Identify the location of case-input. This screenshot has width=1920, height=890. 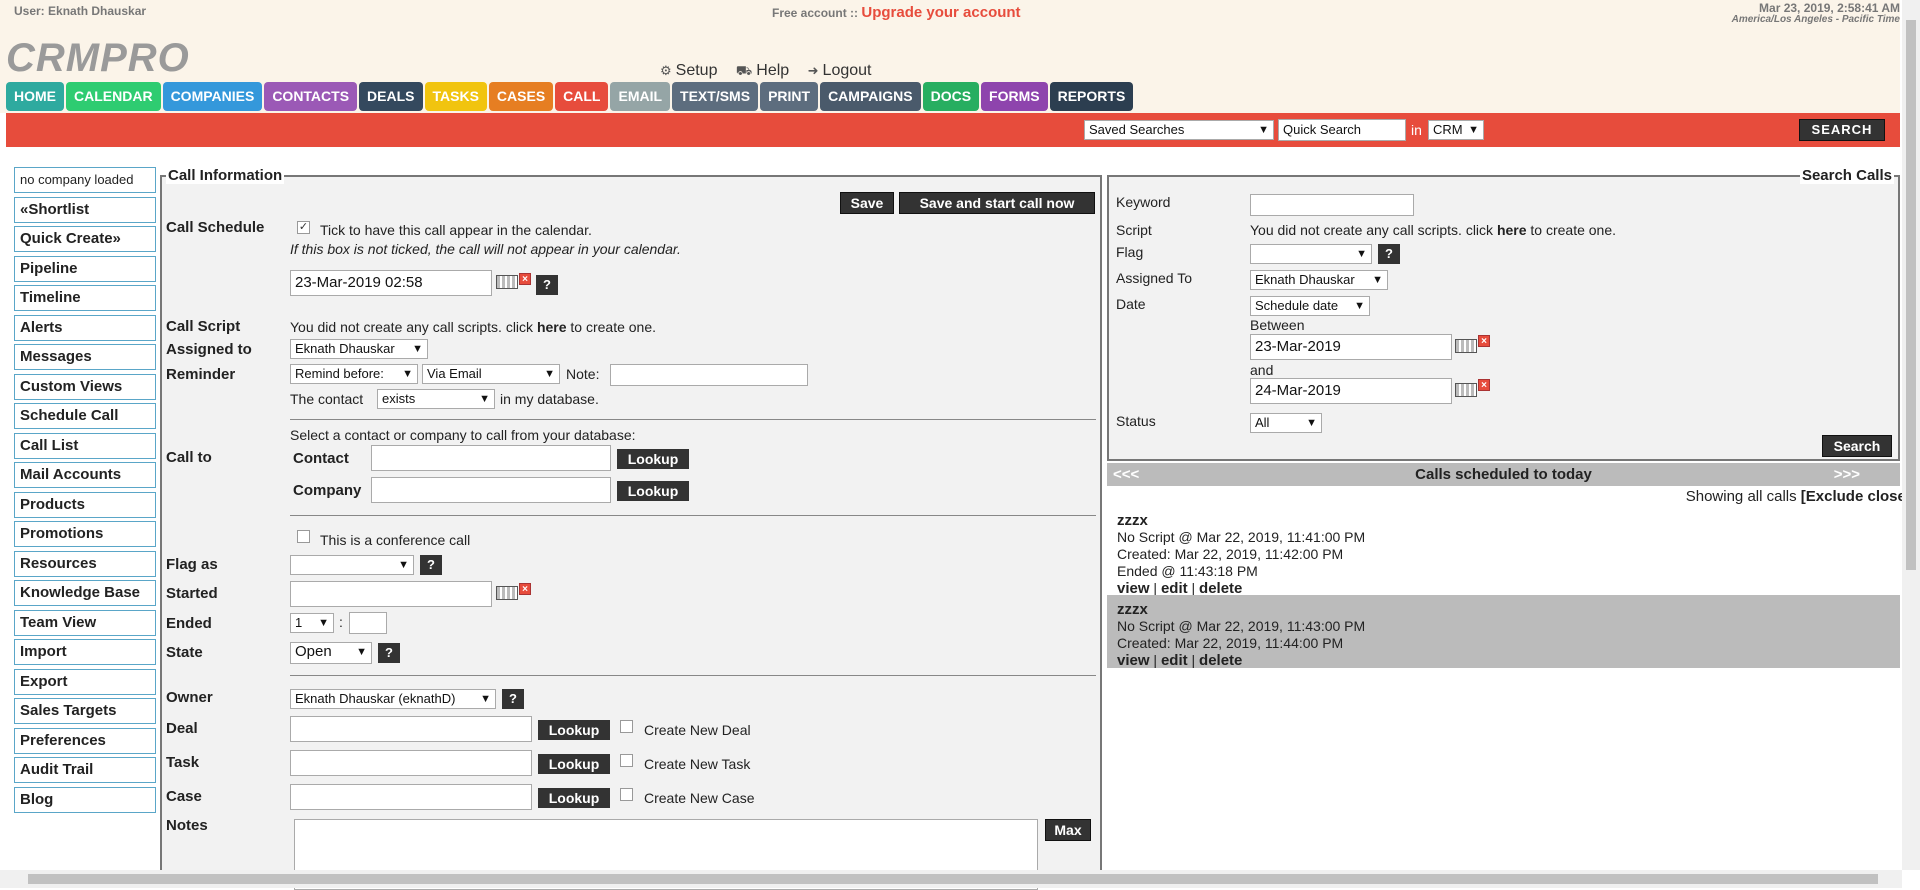
(411, 797).